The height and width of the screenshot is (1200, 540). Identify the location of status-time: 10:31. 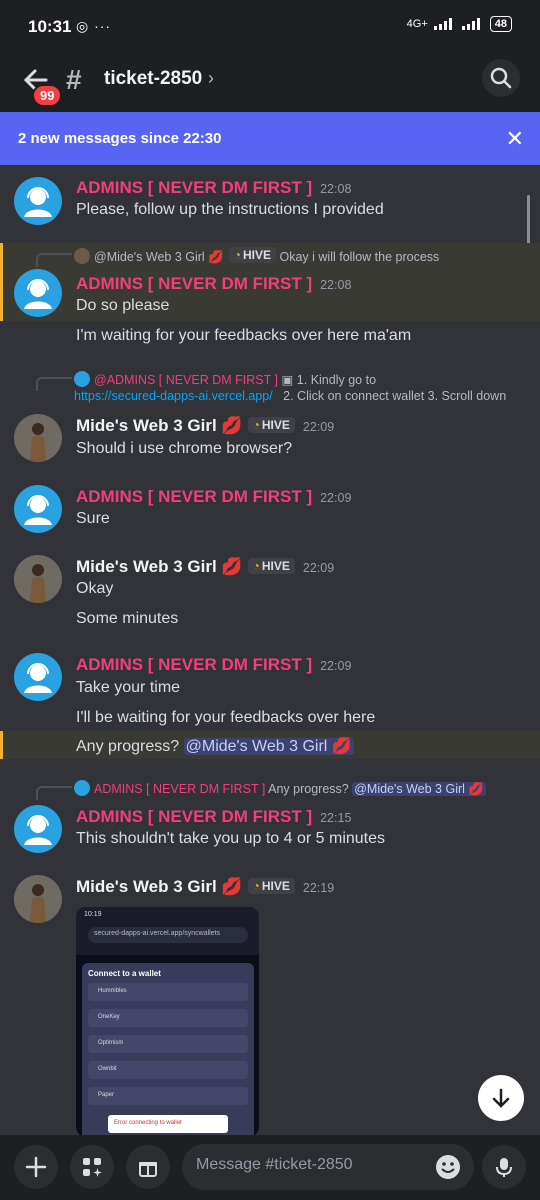
(50, 26).